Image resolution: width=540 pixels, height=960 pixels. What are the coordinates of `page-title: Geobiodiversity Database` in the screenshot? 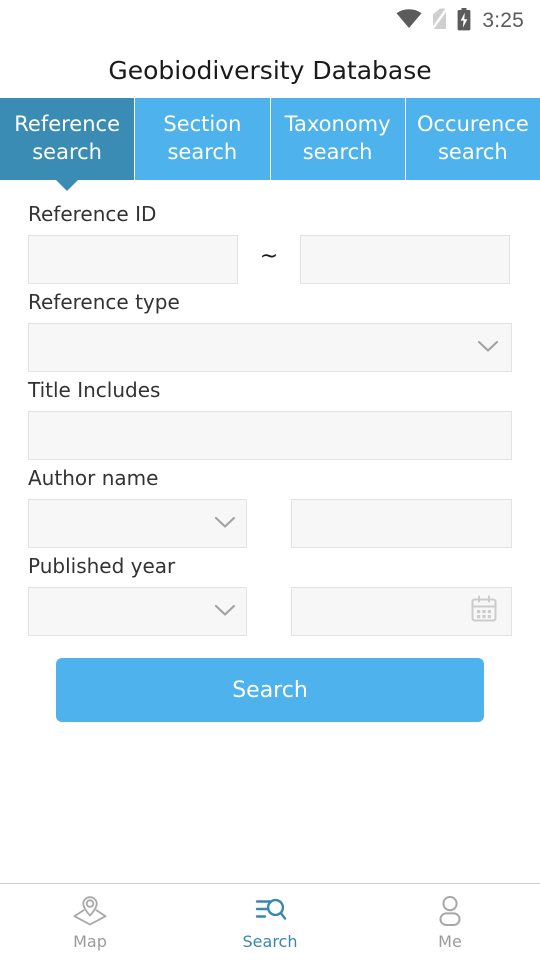 It's located at (270, 70).